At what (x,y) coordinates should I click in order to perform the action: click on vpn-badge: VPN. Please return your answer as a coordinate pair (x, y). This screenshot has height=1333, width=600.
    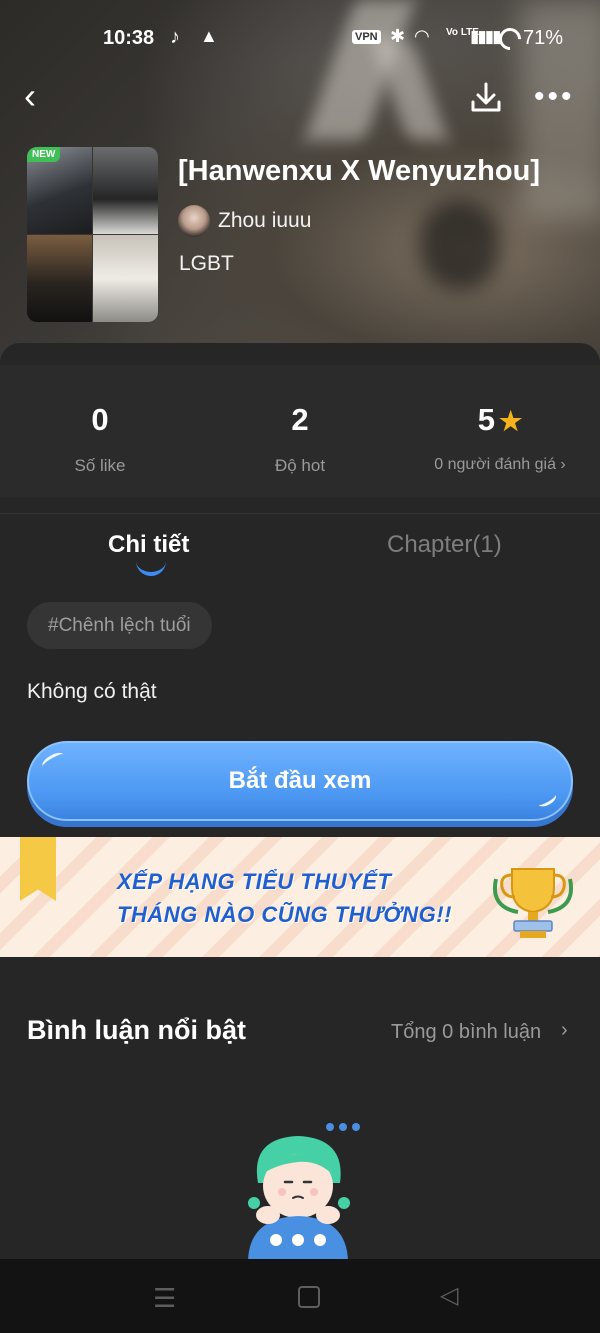
    Looking at the image, I should click on (366, 37).